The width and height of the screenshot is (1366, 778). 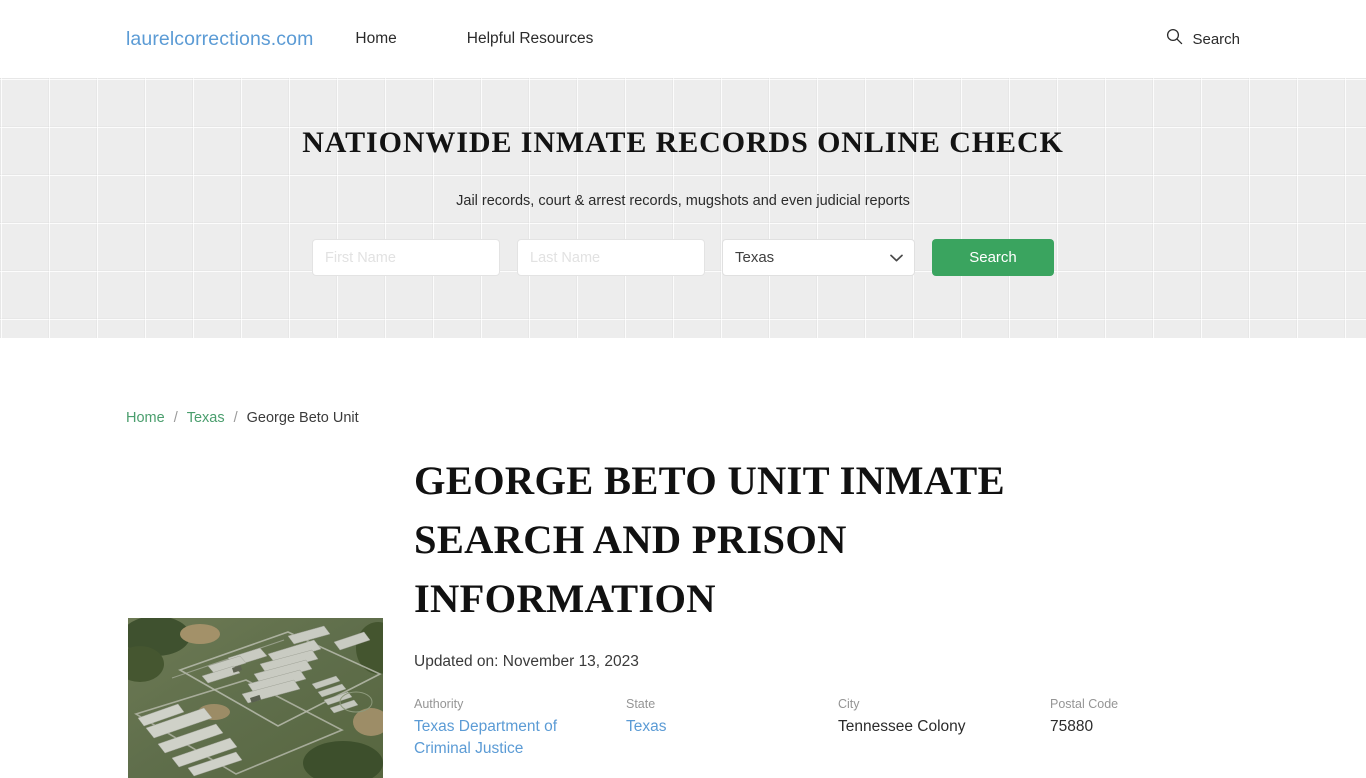 I want to click on meta-value-authority: Texas Department of Criminal Justice, so click(x=494, y=738).